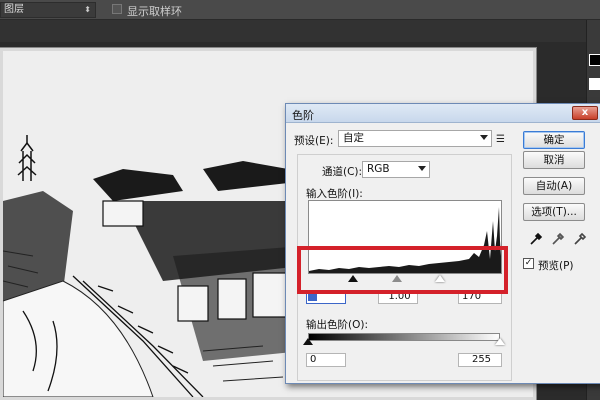 The height and width of the screenshot is (400, 600). What do you see at coordinates (14, 9) in the screenshot?
I see `layer-sample-select-value: 图层` at bounding box center [14, 9].